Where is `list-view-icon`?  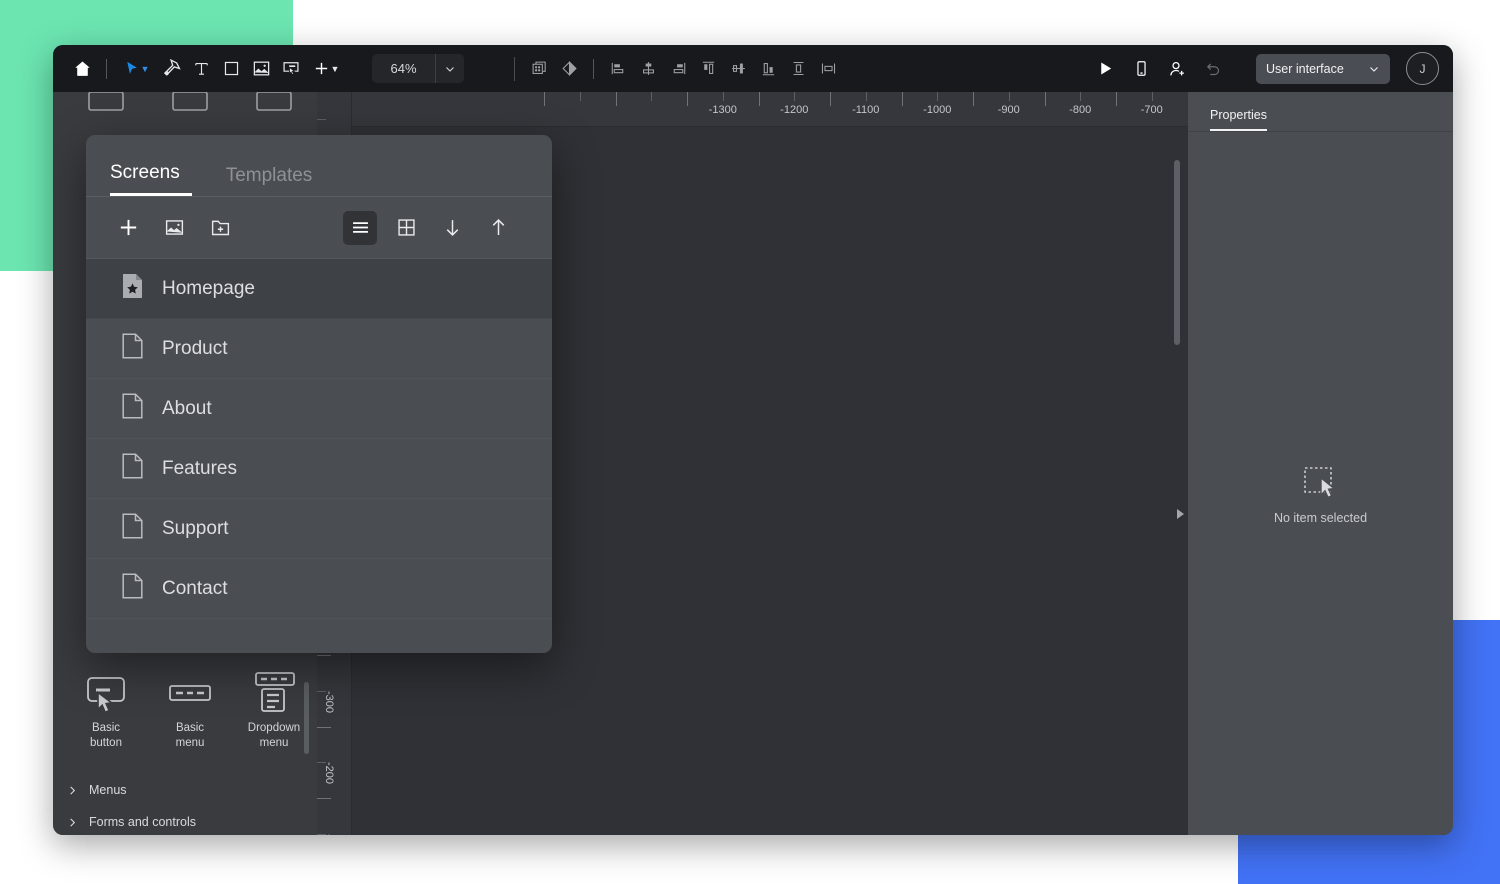
list-view-icon is located at coordinates (360, 227).